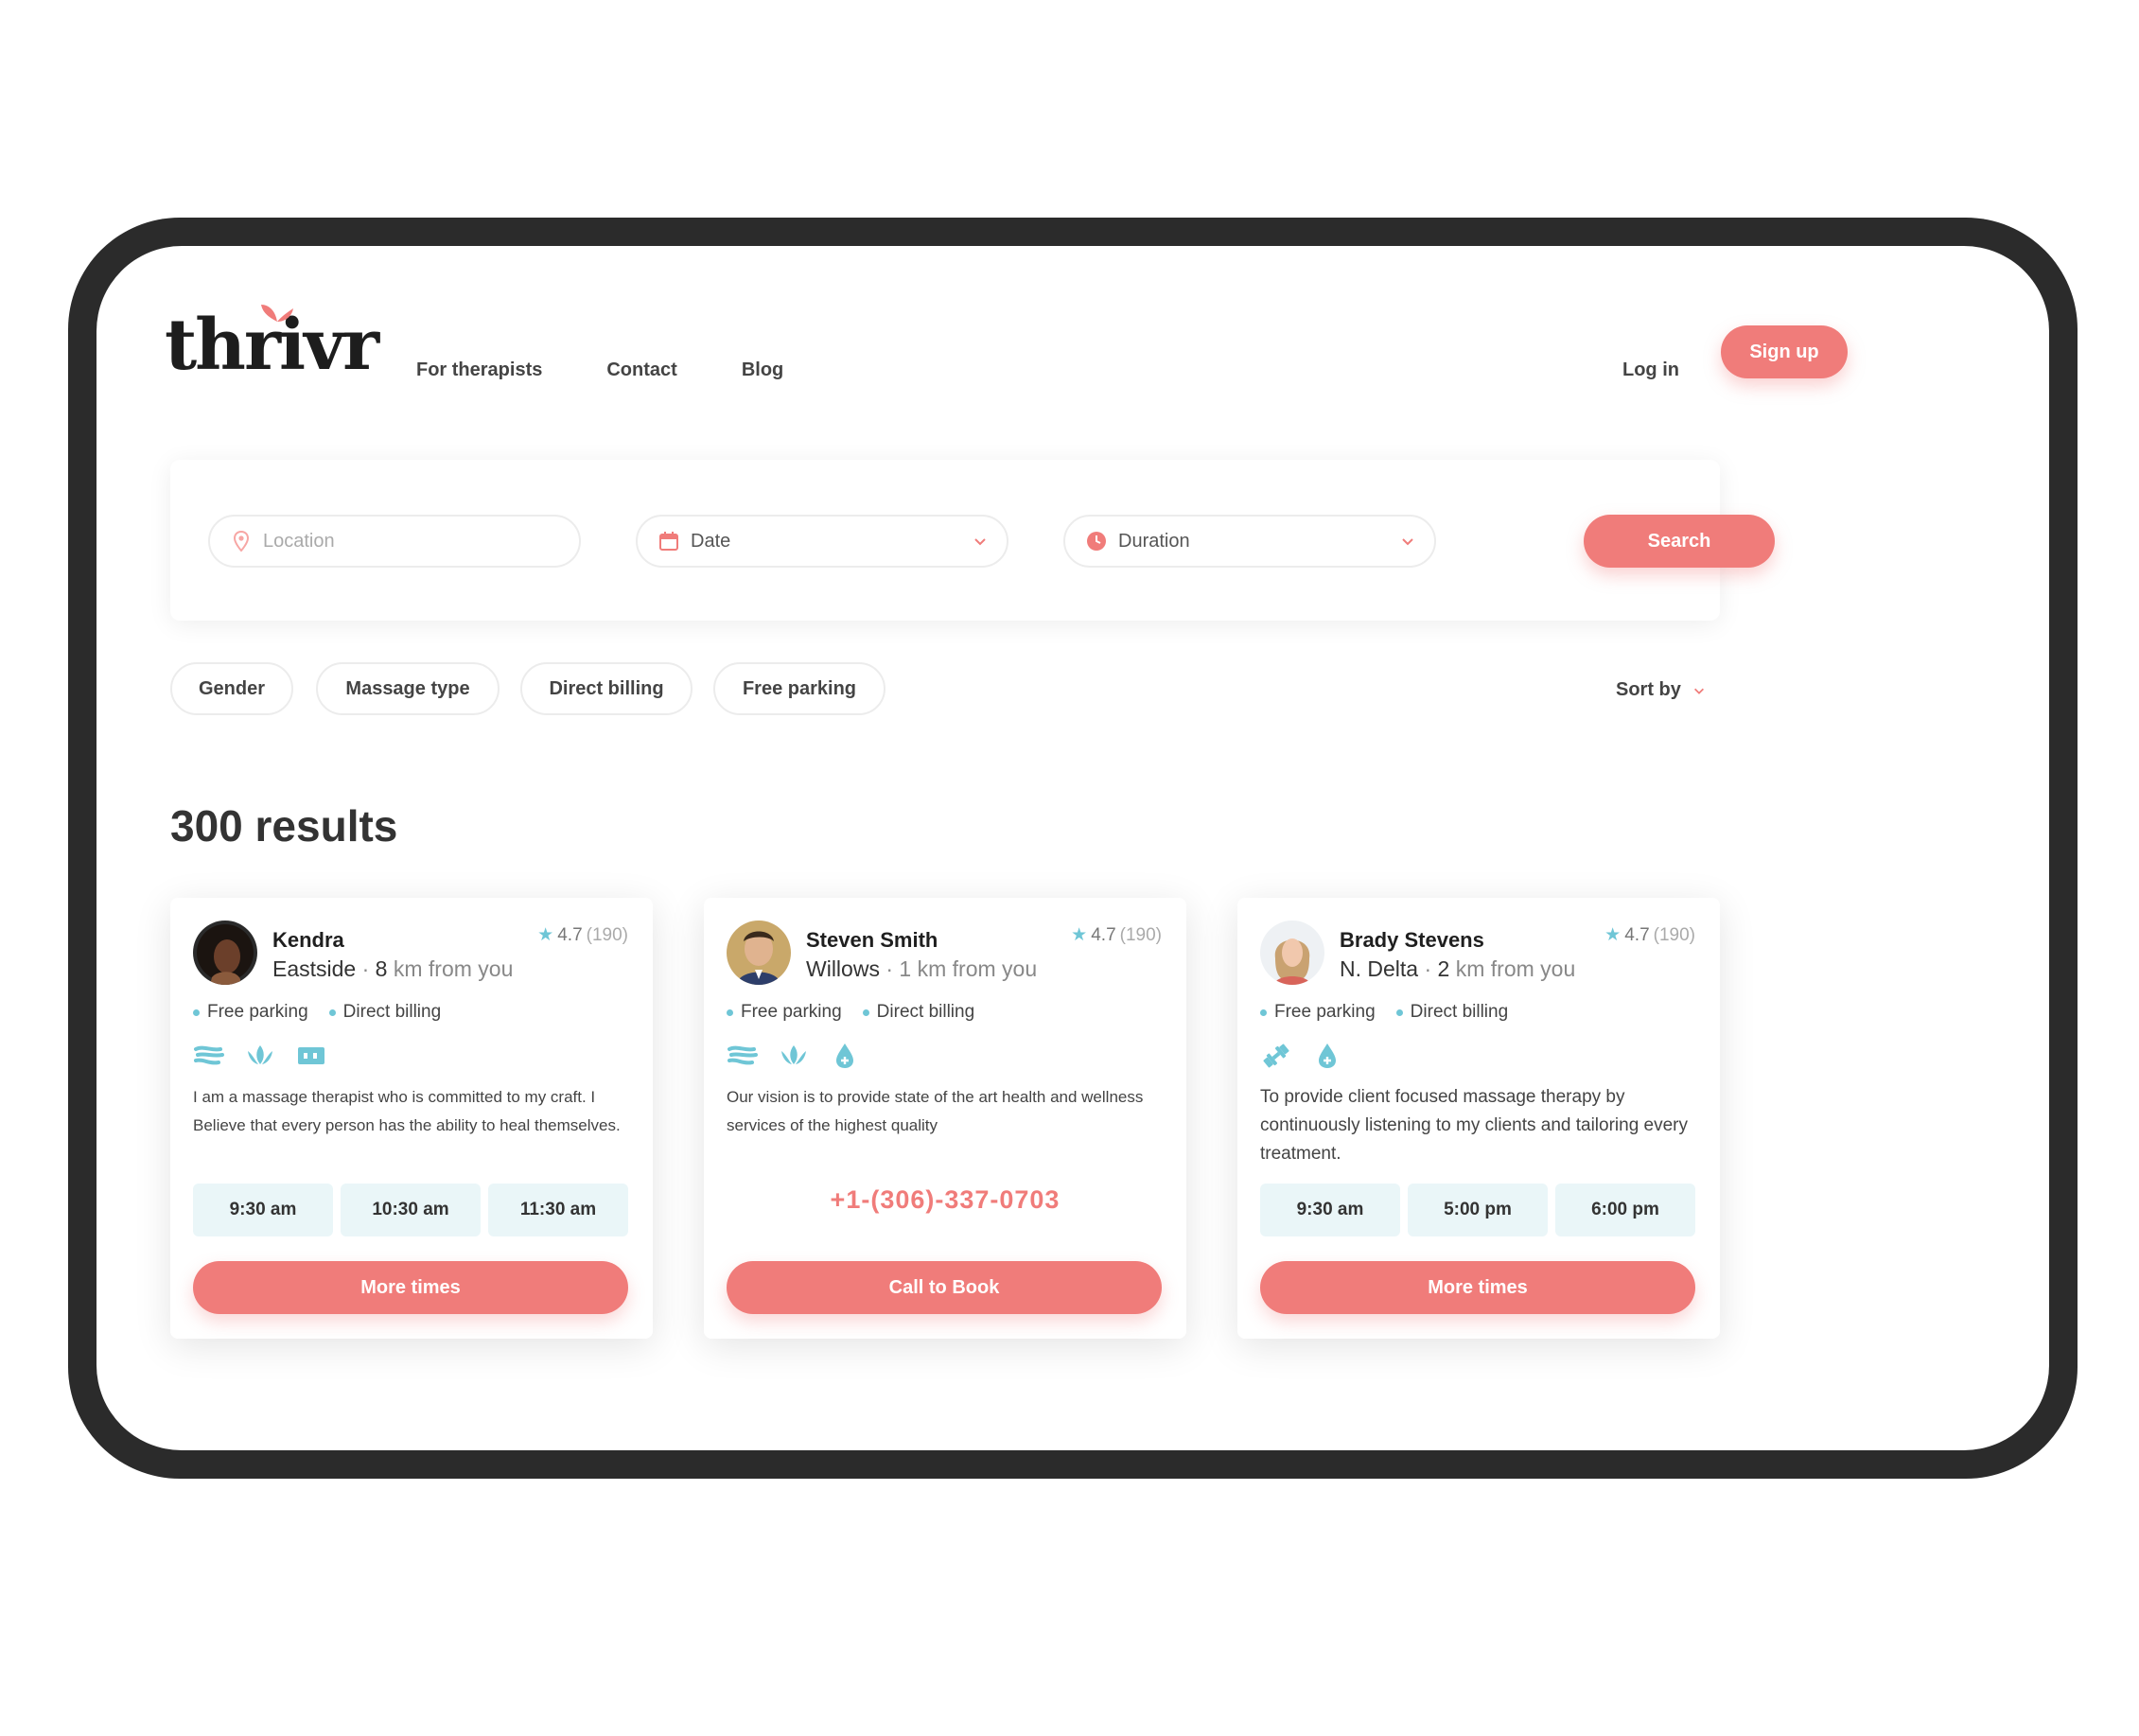 The width and height of the screenshot is (2139, 1736). What do you see at coordinates (284, 825) in the screenshot?
I see `results-count: 300 results` at bounding box center [284, 825].